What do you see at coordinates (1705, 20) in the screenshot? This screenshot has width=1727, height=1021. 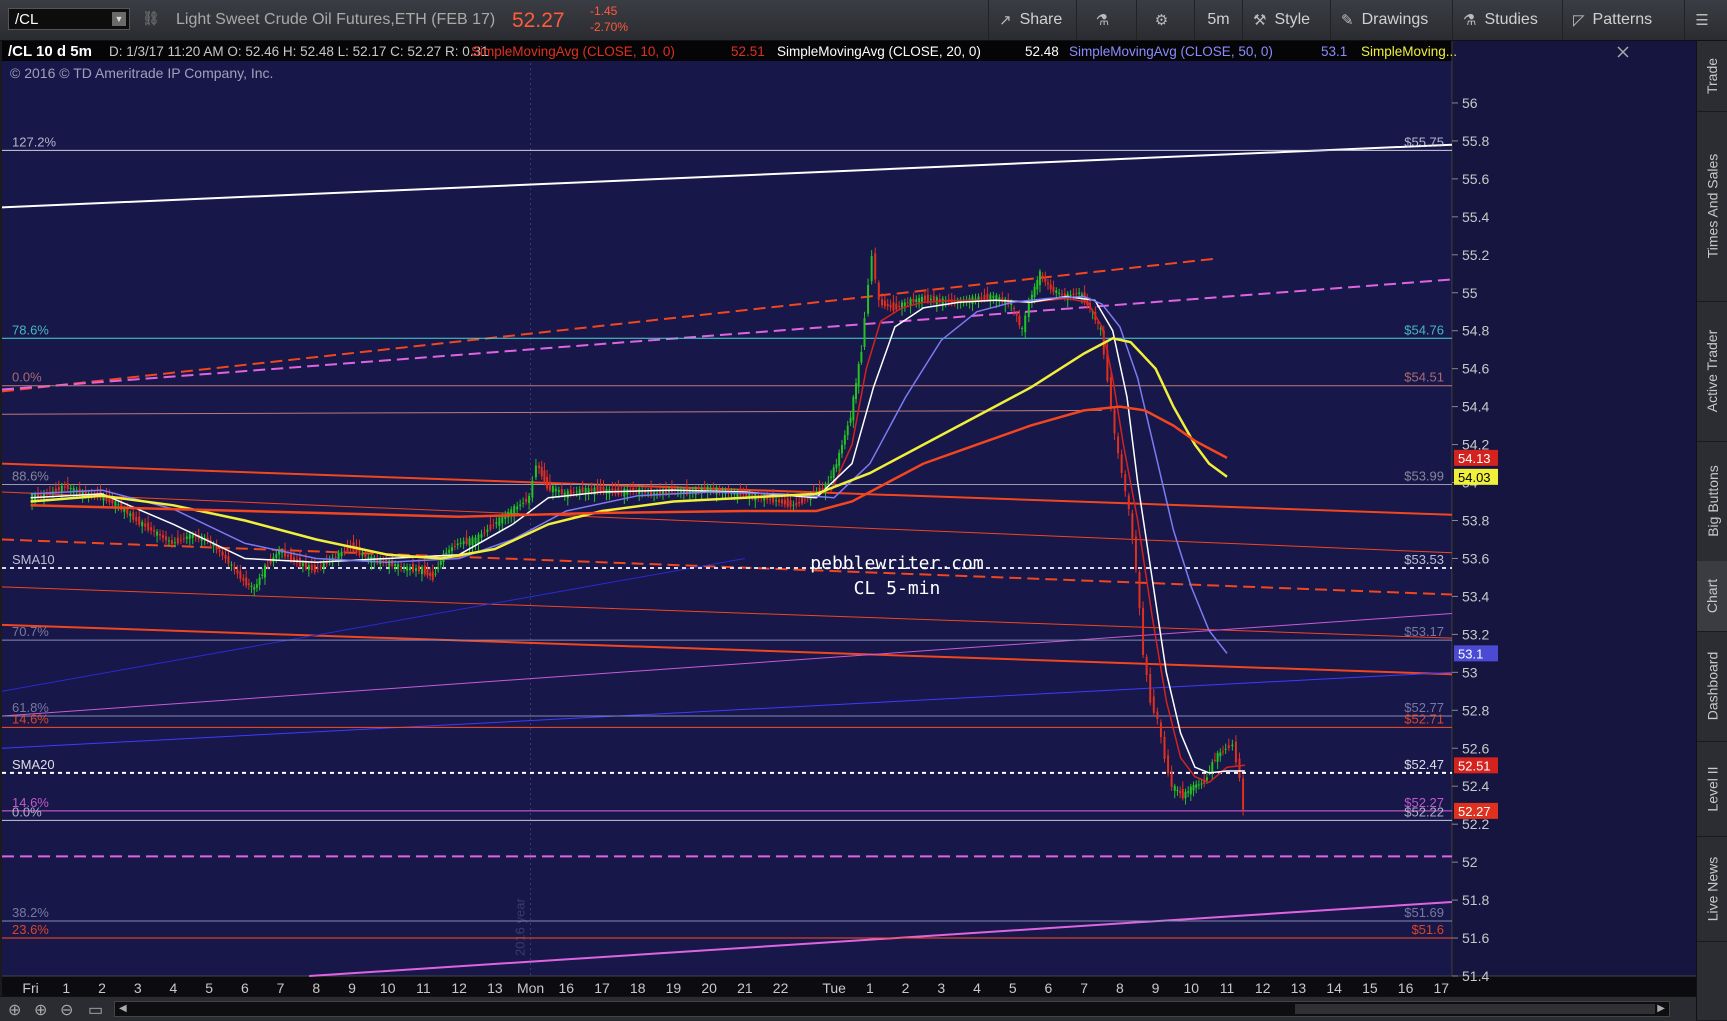 I see `menu-button: ☰` at bounding box center [1705, 20].